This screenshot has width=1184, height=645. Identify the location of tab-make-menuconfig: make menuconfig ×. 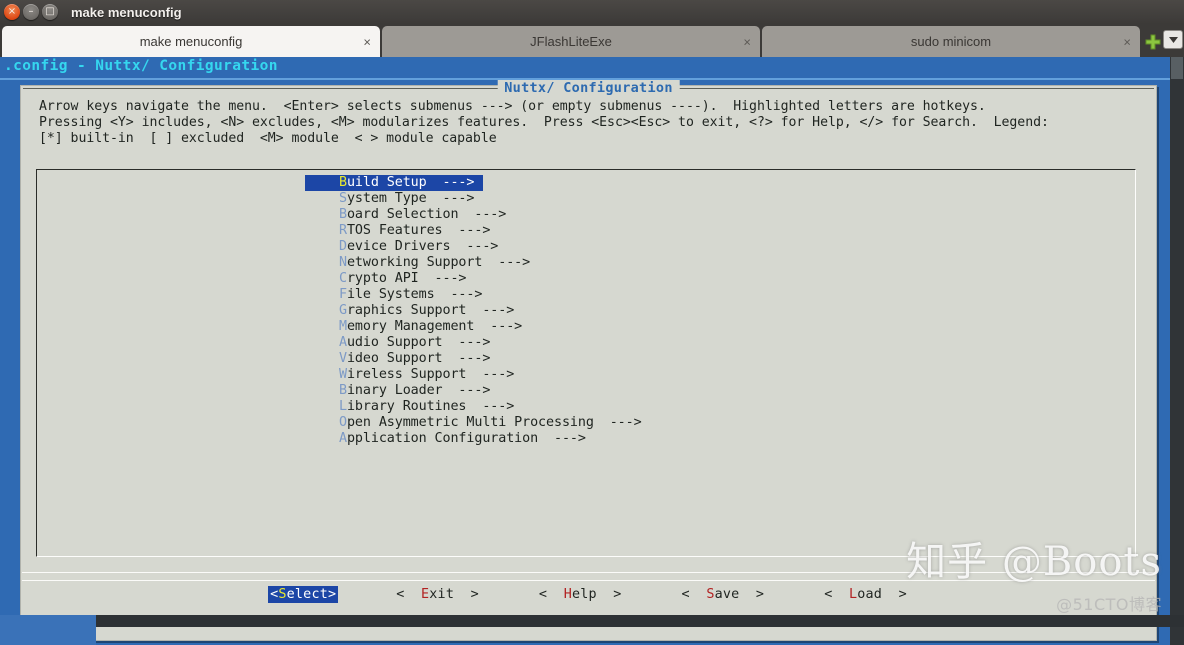
(191, 41).